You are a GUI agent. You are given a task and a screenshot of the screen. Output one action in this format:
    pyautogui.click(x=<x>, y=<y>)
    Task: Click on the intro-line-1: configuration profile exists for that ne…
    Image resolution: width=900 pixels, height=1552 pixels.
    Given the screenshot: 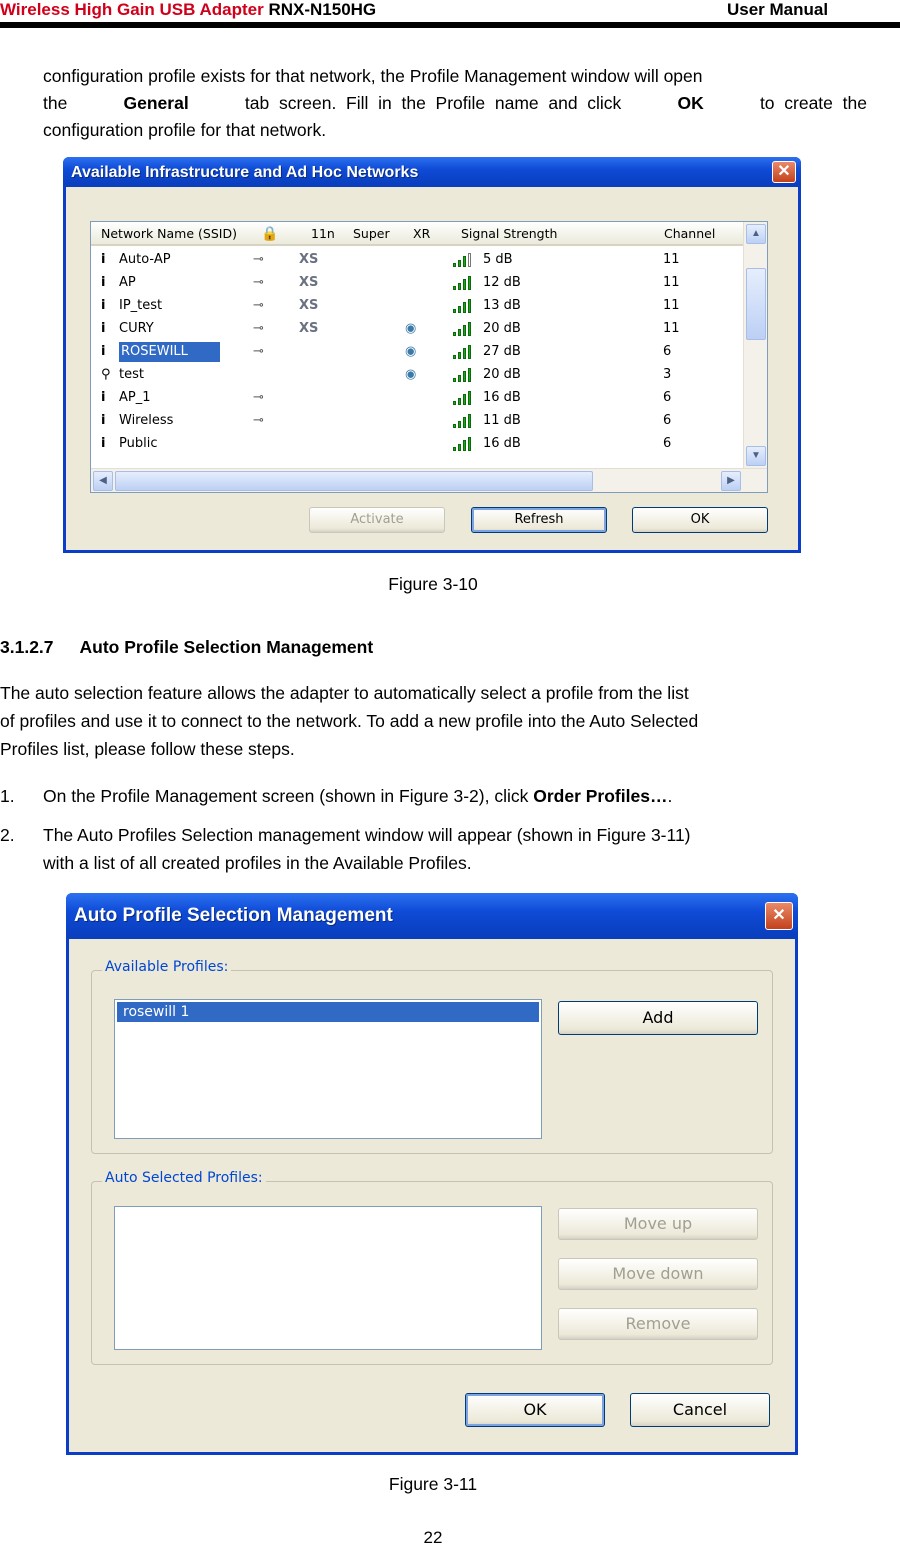 What is the action you would take?
    pyautogui.click(x=373, y=76)
    